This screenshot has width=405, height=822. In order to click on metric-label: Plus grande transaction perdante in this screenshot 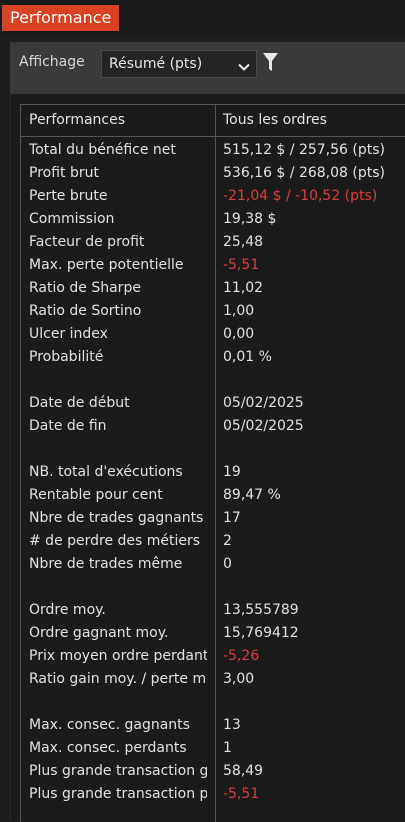, I will do `click(118, 794)`.